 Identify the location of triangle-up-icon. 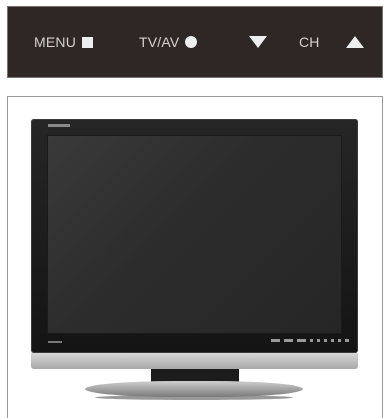
(355, 42).